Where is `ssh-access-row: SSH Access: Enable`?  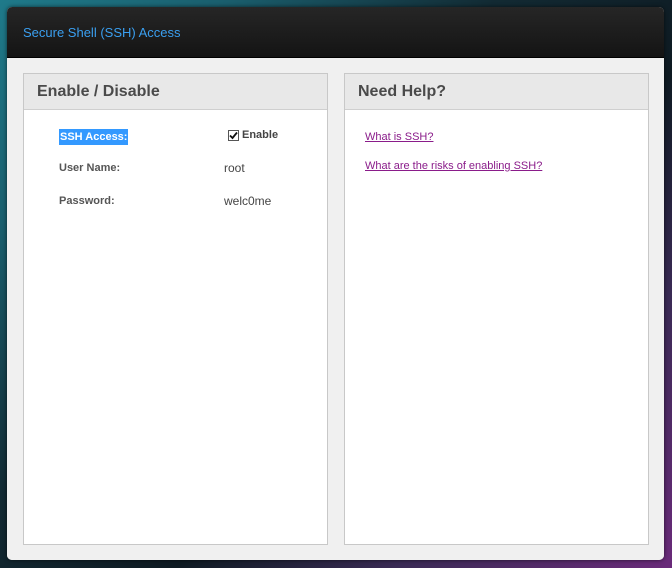 ssh-access-row: SSH Access: Enable is located at coordinates (188, 138).